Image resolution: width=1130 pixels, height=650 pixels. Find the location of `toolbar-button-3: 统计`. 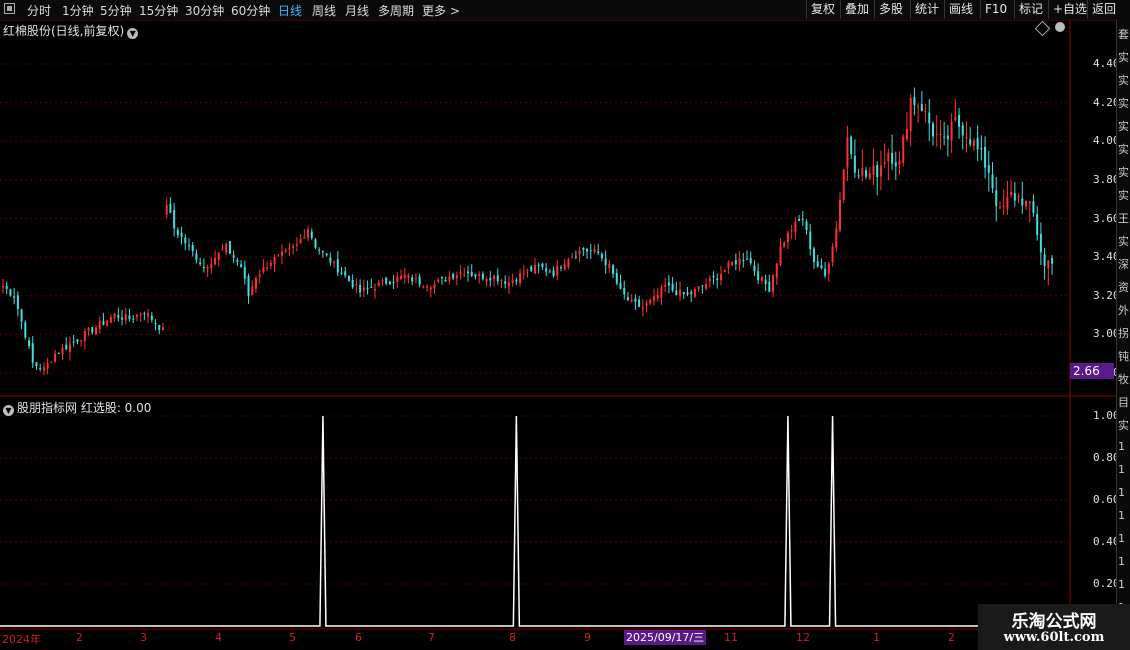

toolbar-button-3: 统计 is located at coordinates (926, 9).